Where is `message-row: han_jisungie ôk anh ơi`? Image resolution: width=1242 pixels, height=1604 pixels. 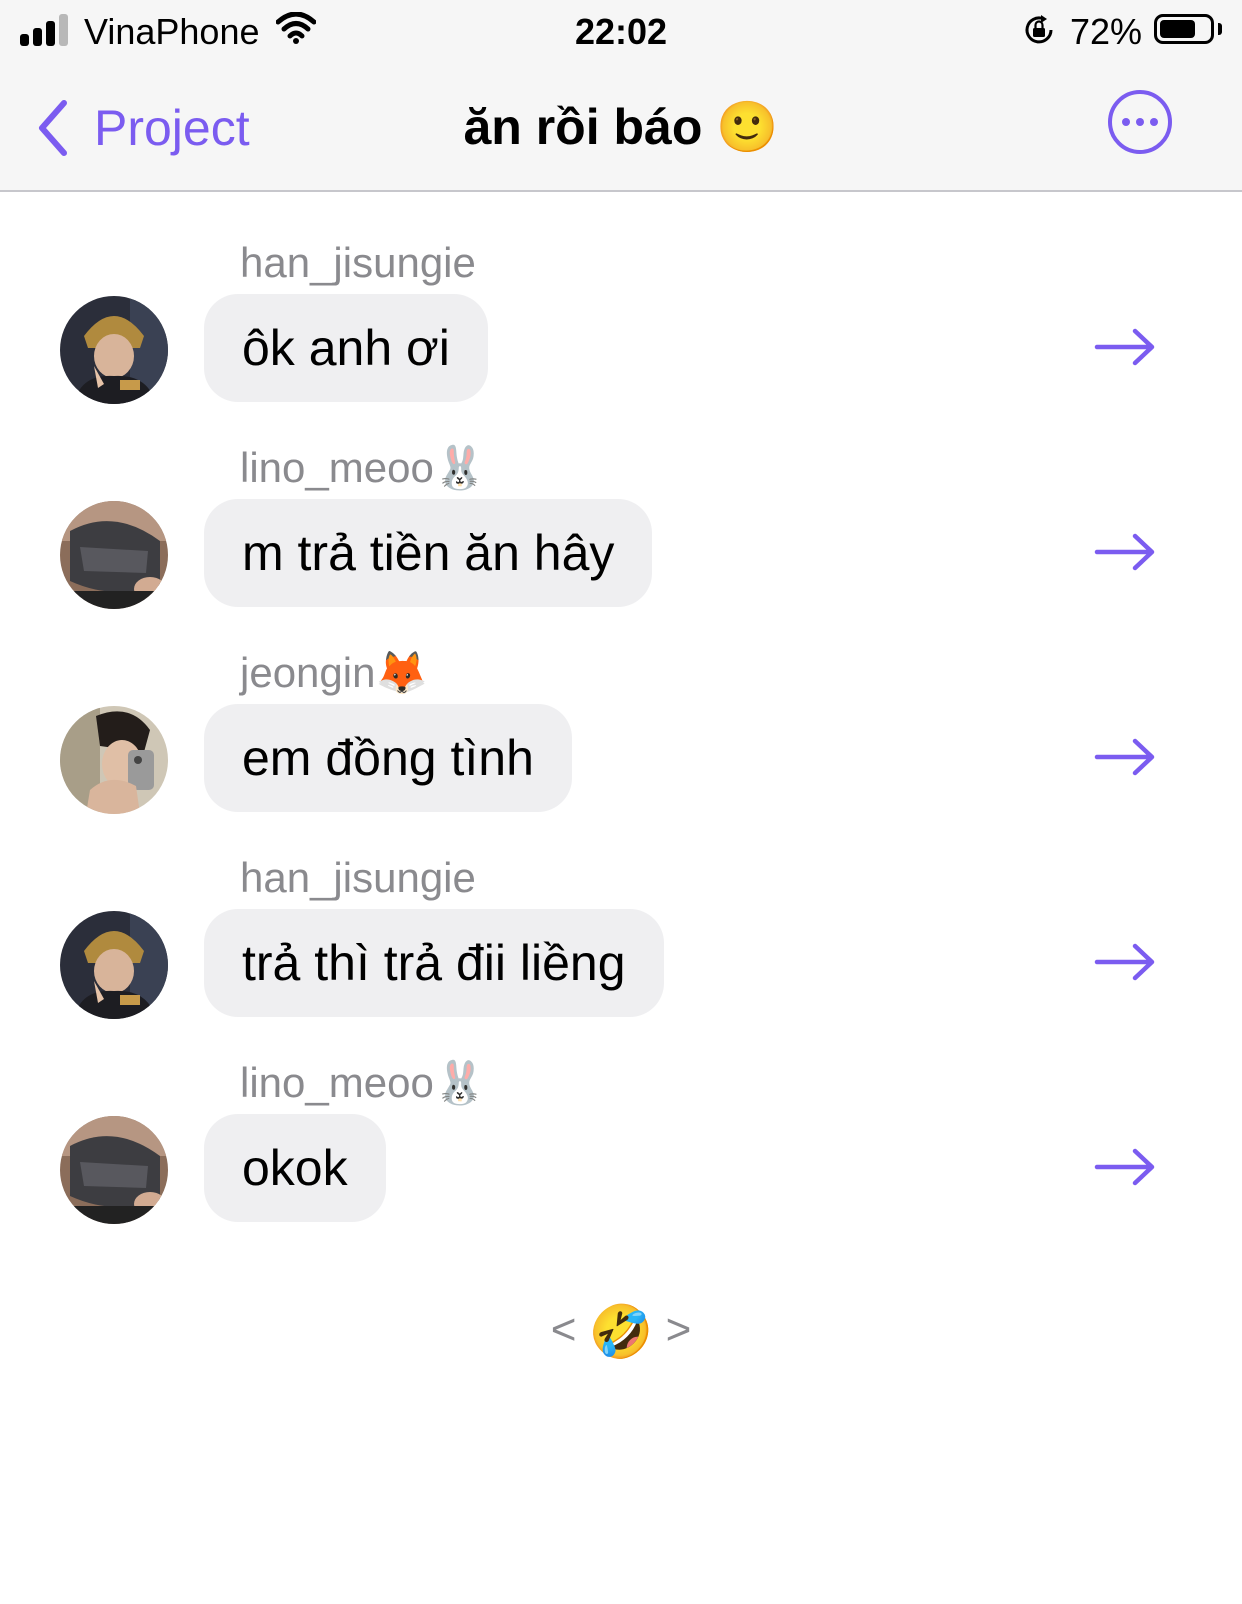
message-row: han_jisungie ôk anh ơi is located at coordinates (621, 336).